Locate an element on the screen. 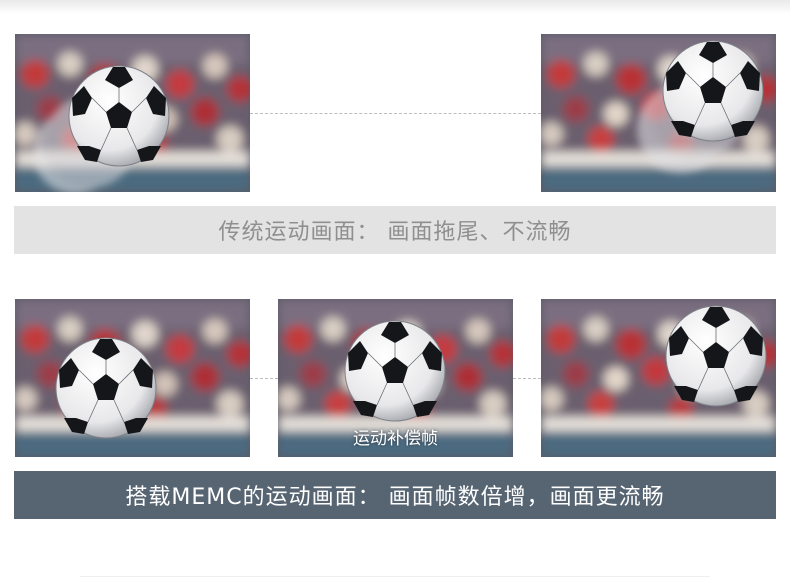 The image size is (790, 580). memc-frame-2: 运动补偿帧 is located at coordinates (395, 378).